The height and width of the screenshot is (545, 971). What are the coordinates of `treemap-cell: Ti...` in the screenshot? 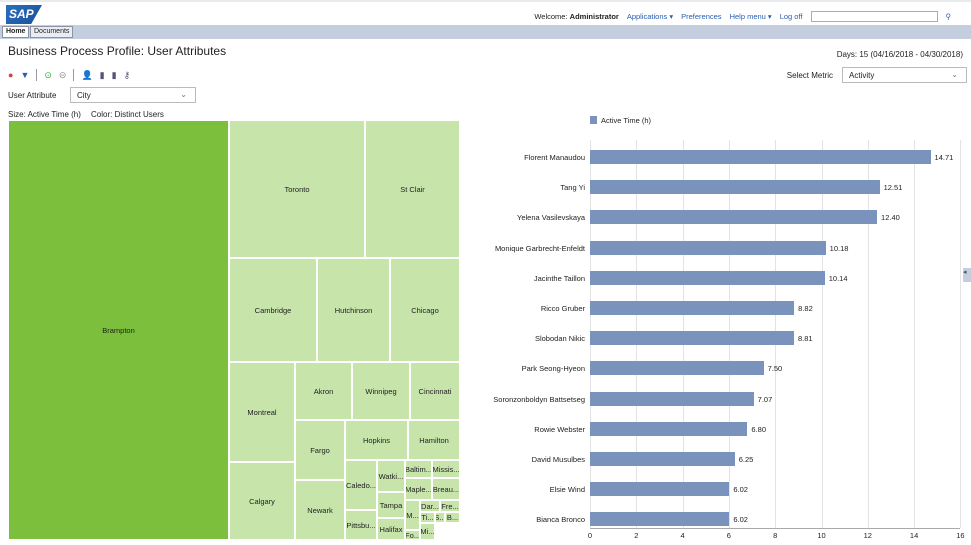 It's located at (427, 517).